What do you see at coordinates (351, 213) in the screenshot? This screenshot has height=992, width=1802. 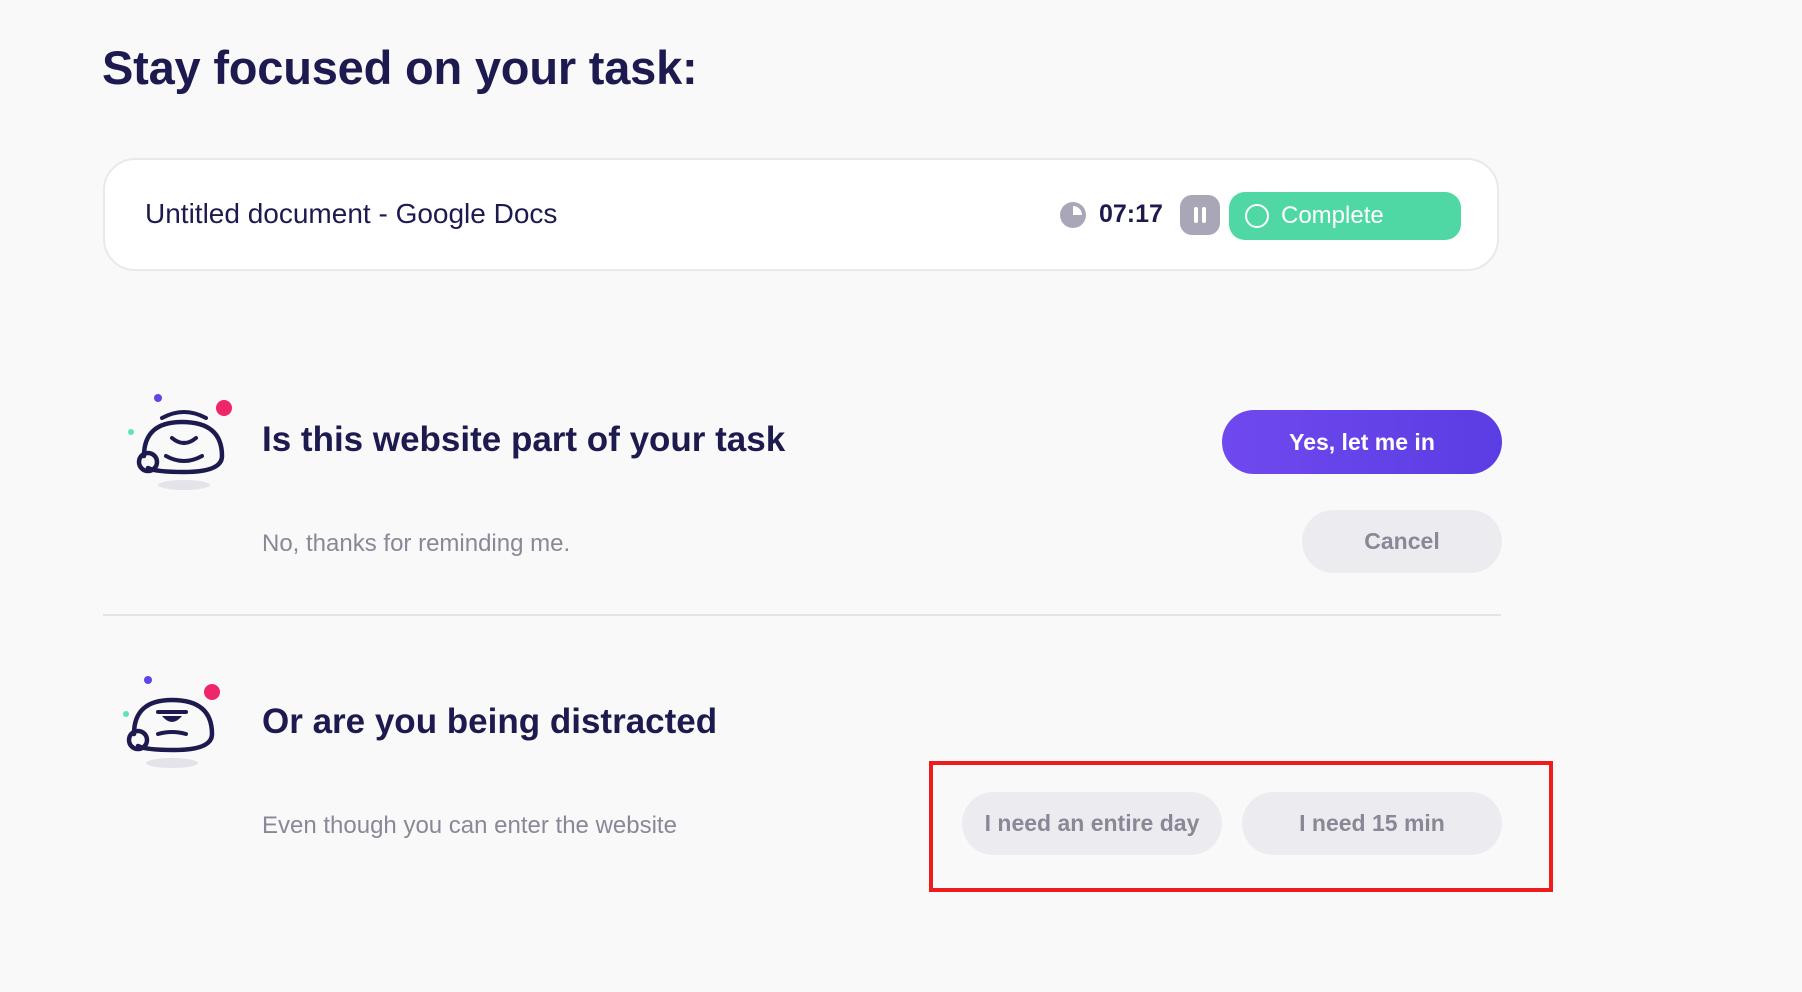 I see `task-name: Untitled document - Google Docs` at bounding box center [351, 213].